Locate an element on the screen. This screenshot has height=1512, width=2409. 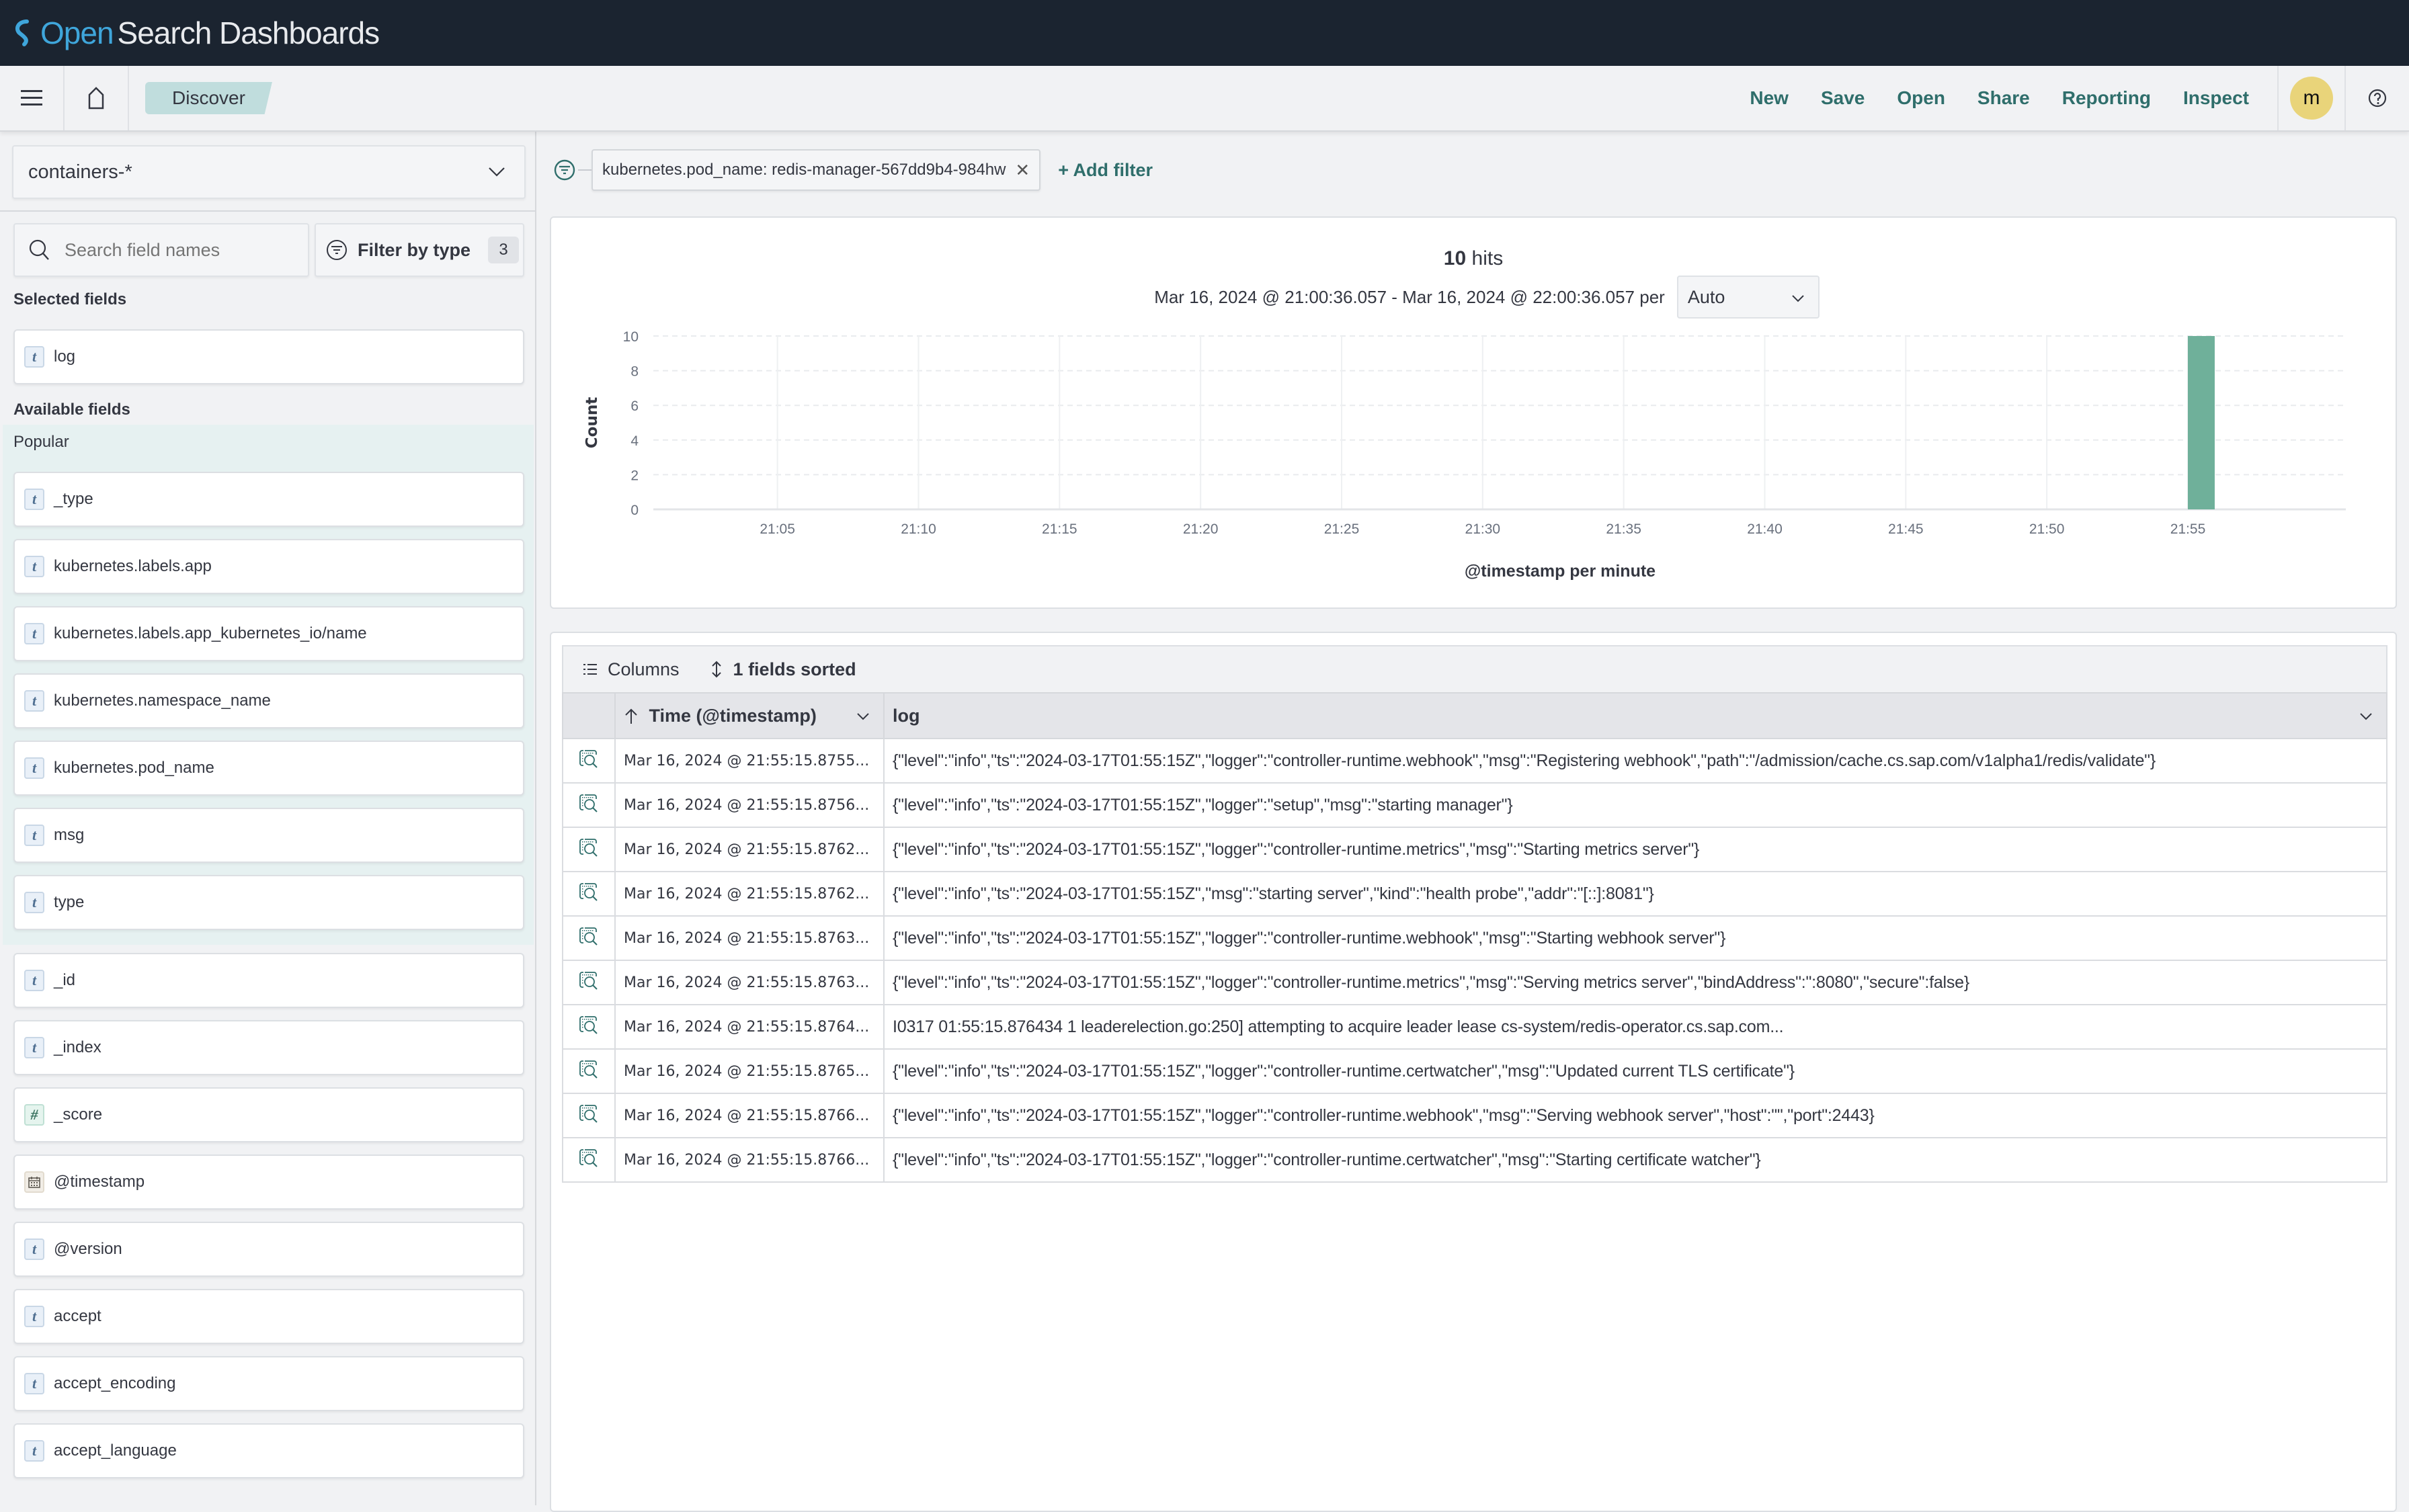
field-item: t _type is located at coordinates (268, 500).